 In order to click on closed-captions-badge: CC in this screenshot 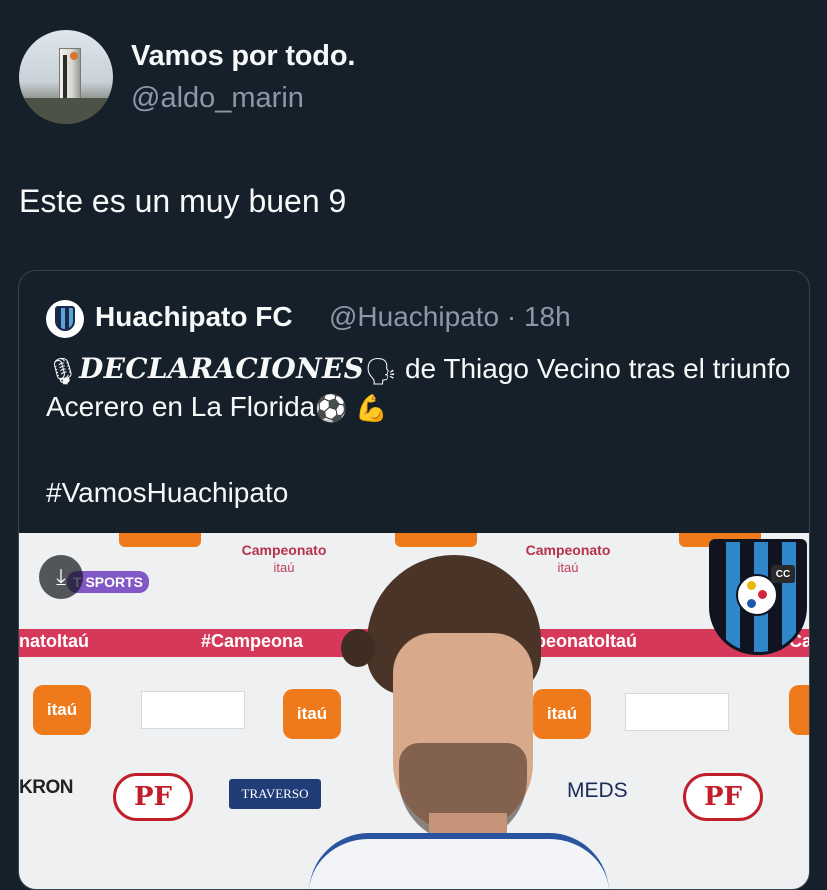, I will do `click(783, 574)`.